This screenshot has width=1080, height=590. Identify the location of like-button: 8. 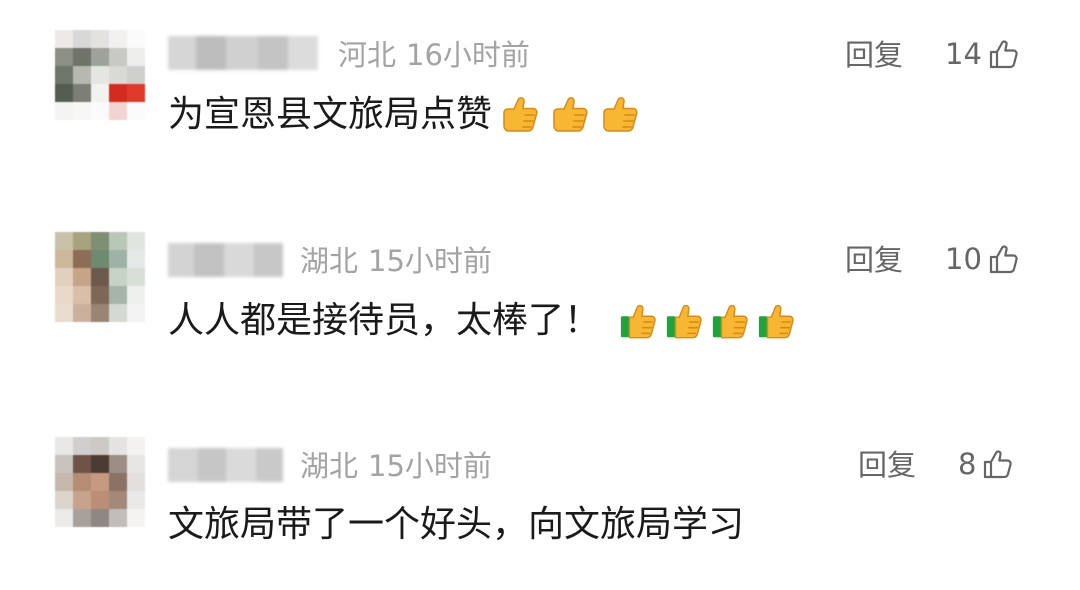
(986, 464).